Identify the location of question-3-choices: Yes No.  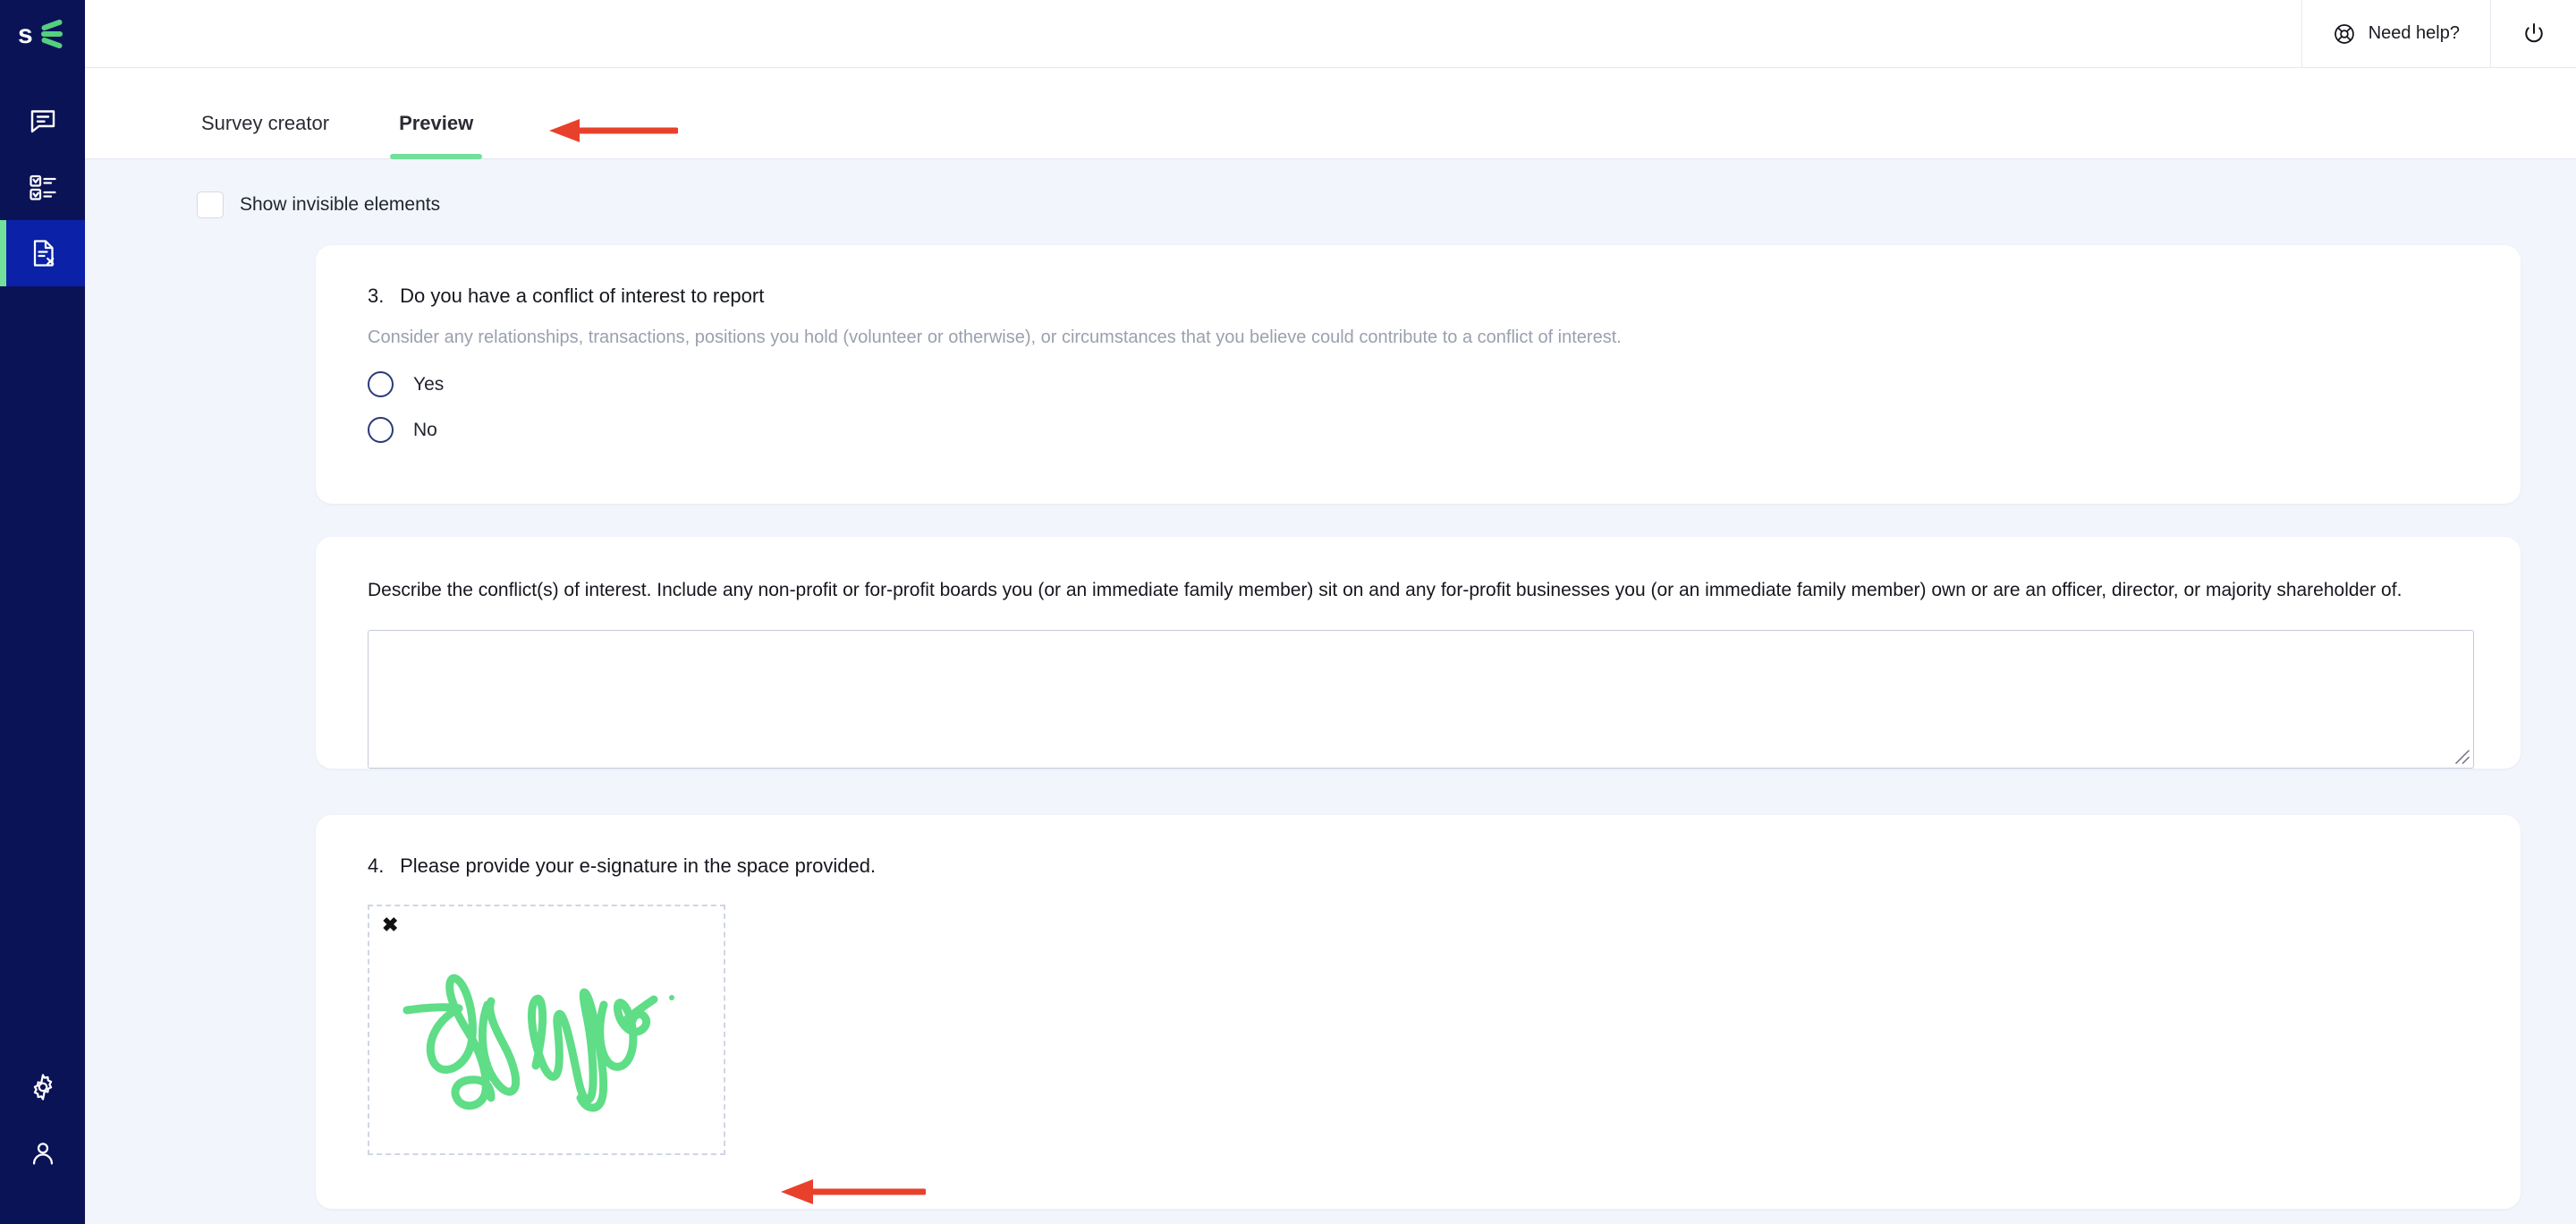
(1418, 437).